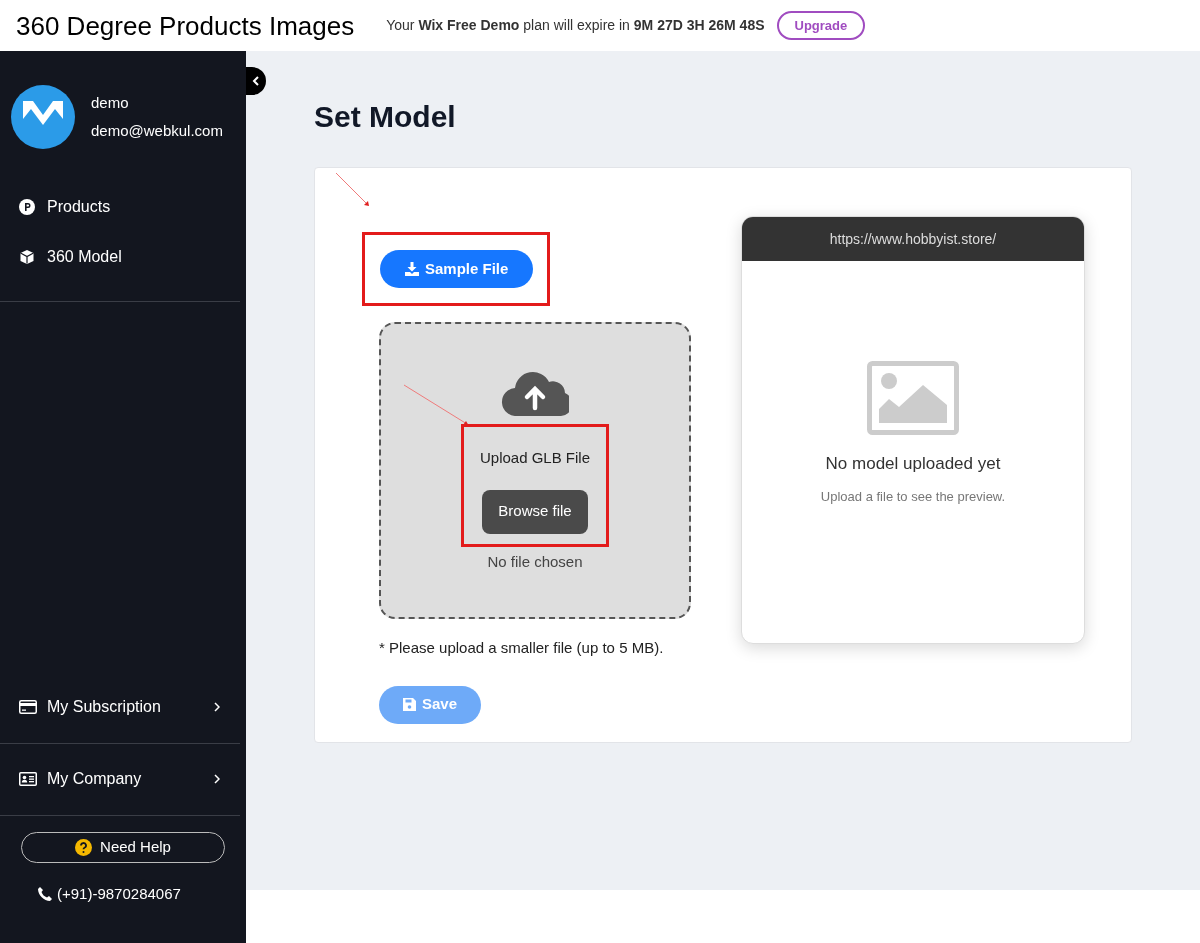 The width and height of the screenshot is (1200, 943). Describe the element at coordinates (27, 257) in the screenshot. I see `cube-icon` at that location.